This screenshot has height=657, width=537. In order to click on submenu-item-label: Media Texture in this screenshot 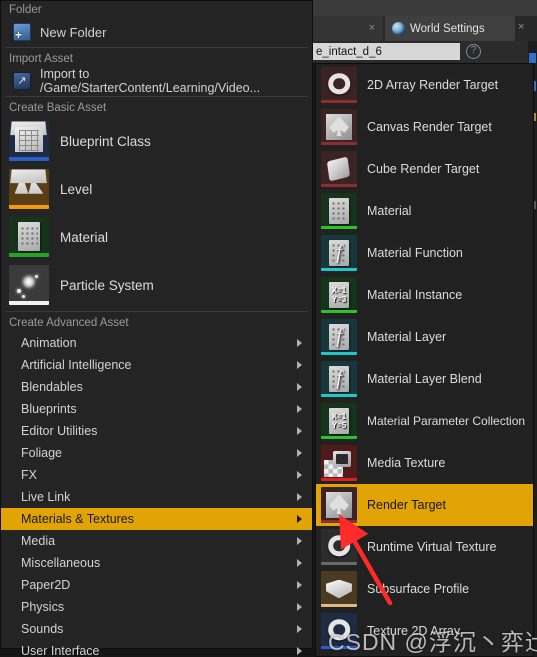, I will do `click(406, 463)`.